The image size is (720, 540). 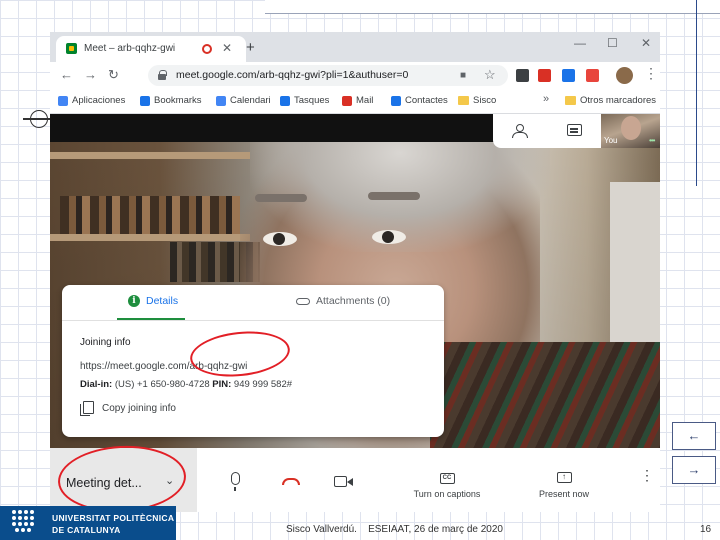 What do you see at coordinates (235, 481) in the screenshot?
I see `microphone-icon` at bounding box center [235, 481].